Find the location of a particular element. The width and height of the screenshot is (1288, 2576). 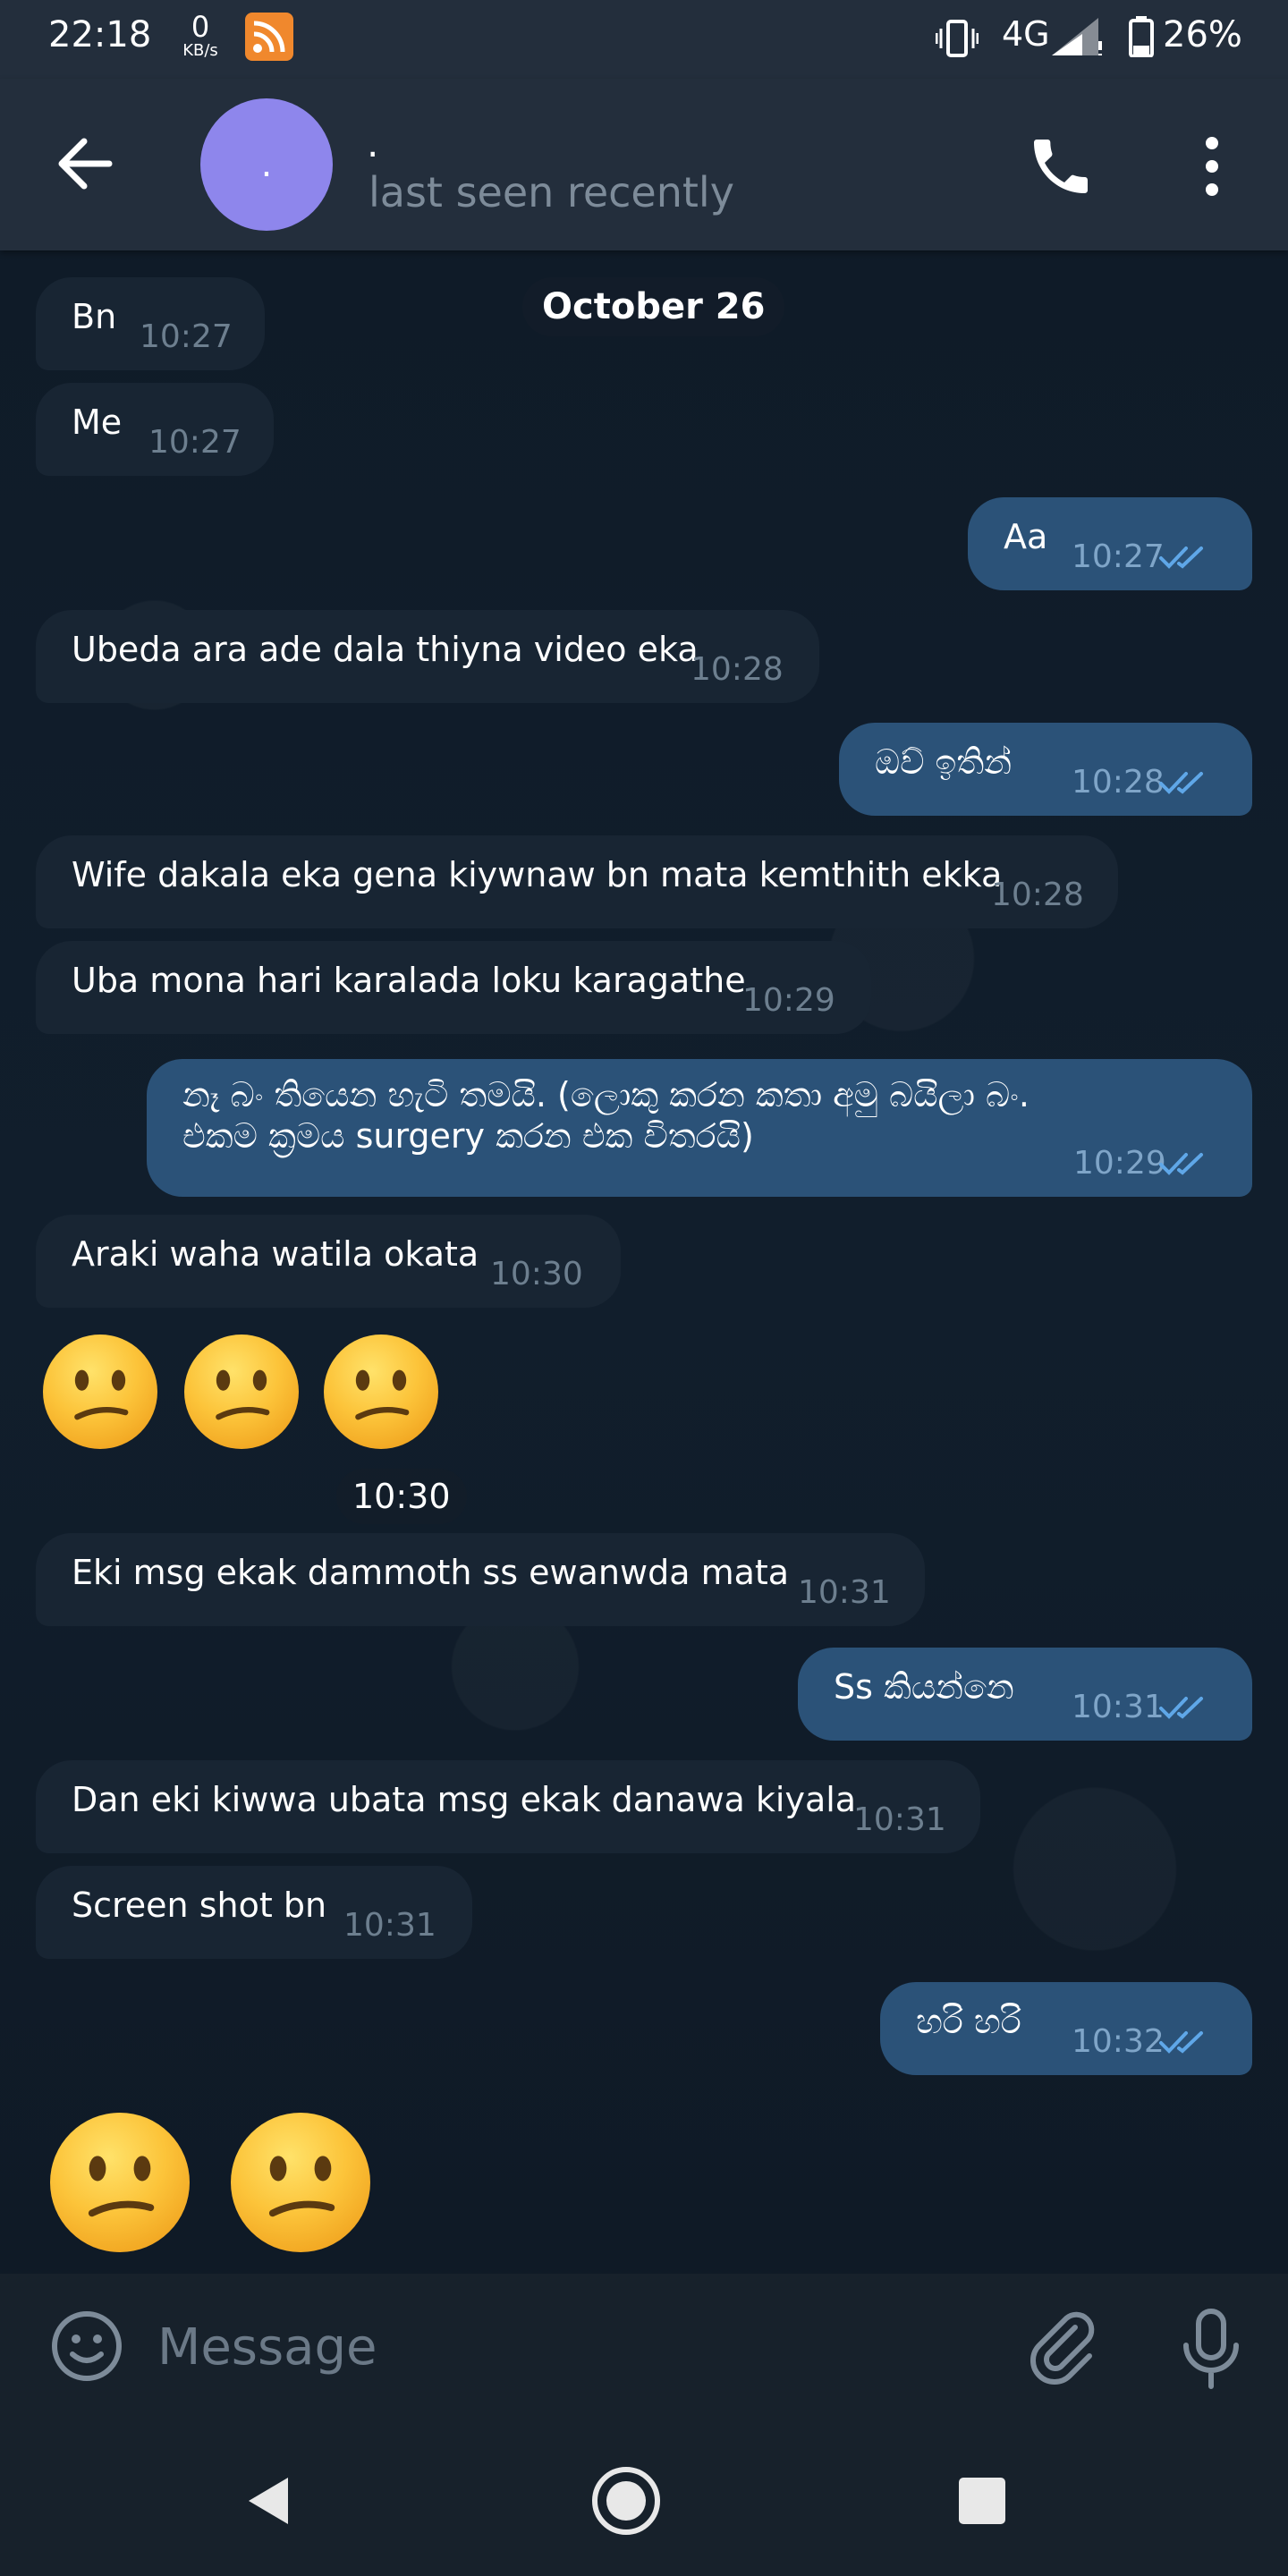

message-text: හරි හරි is located at coordinates (968, 2021).